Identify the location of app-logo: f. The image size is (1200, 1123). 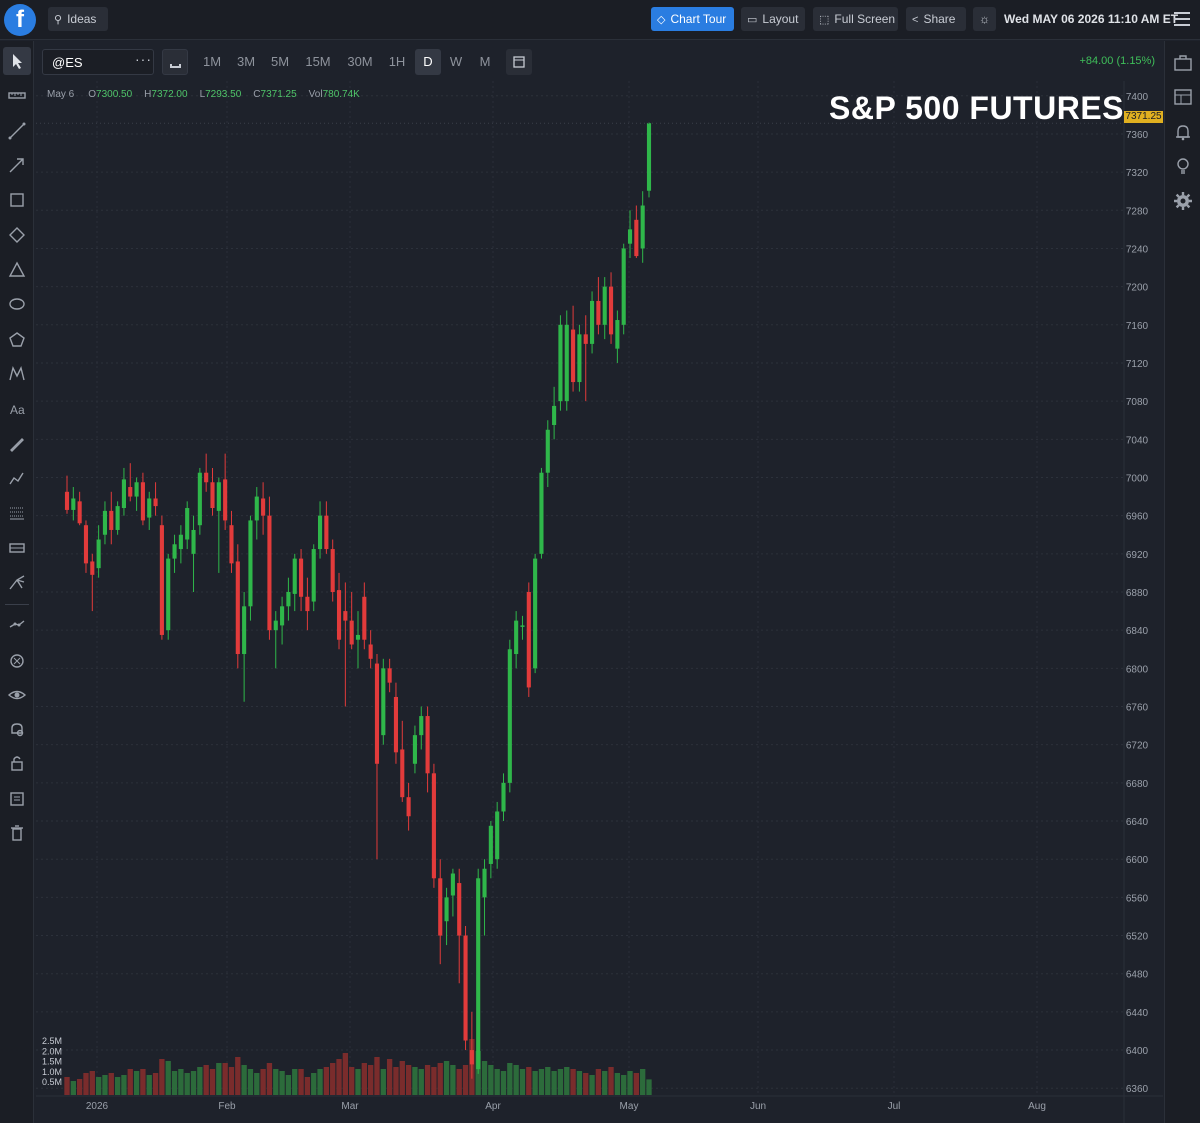
(20, 20).